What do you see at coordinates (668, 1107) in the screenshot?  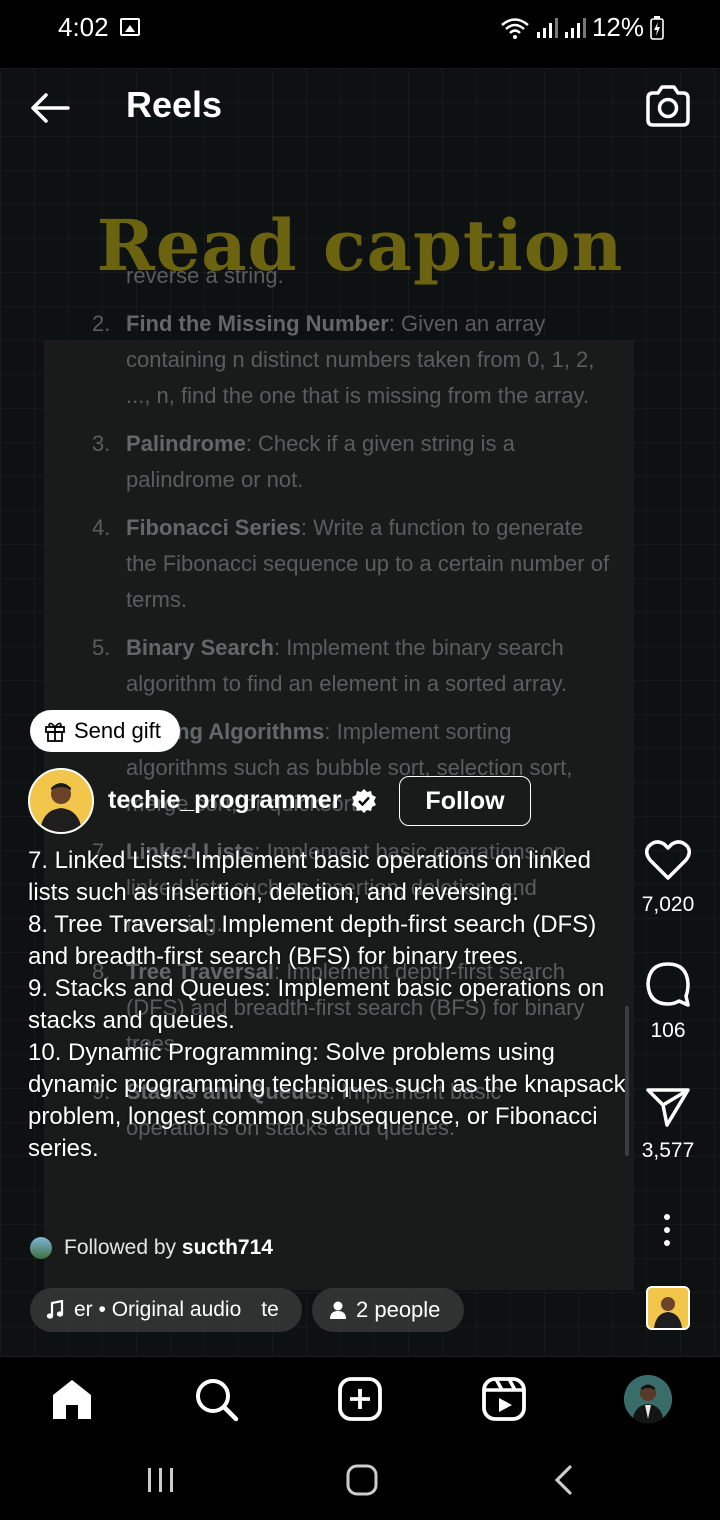 I see `share-icon` at bounding box center [668, 1107].